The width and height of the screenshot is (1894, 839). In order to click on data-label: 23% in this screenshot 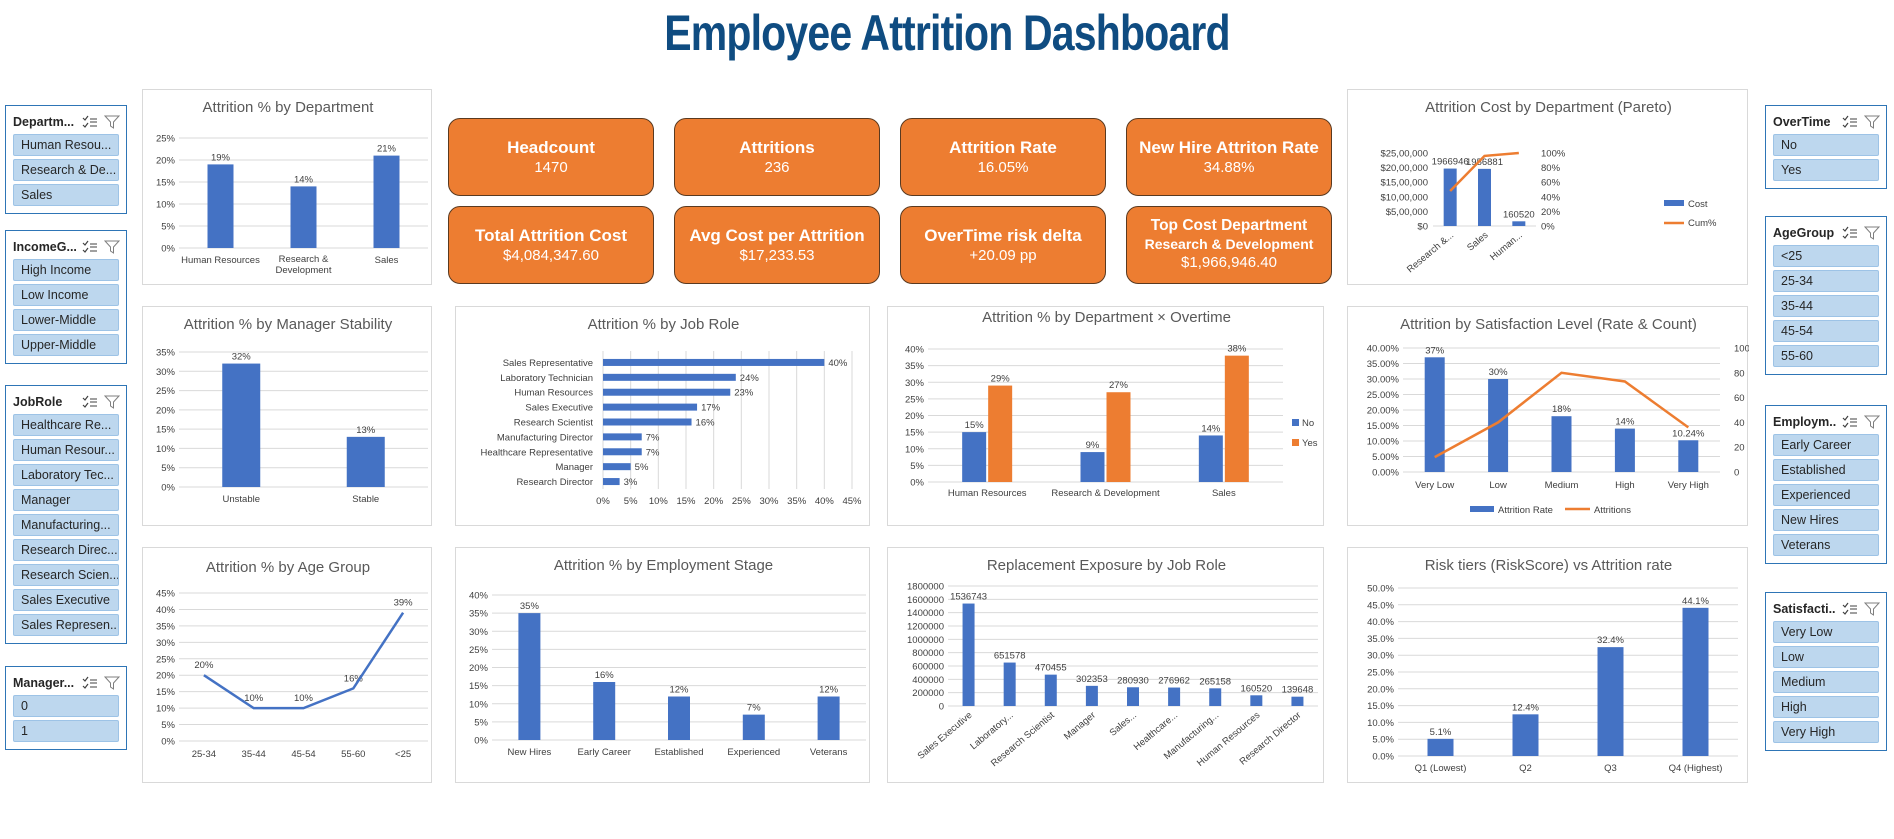, I will do `click(744, 393)`.